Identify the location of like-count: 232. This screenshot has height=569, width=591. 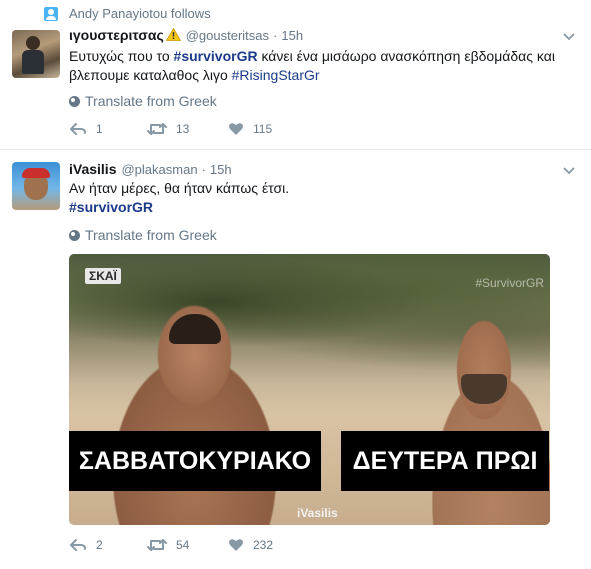
(263, 545).